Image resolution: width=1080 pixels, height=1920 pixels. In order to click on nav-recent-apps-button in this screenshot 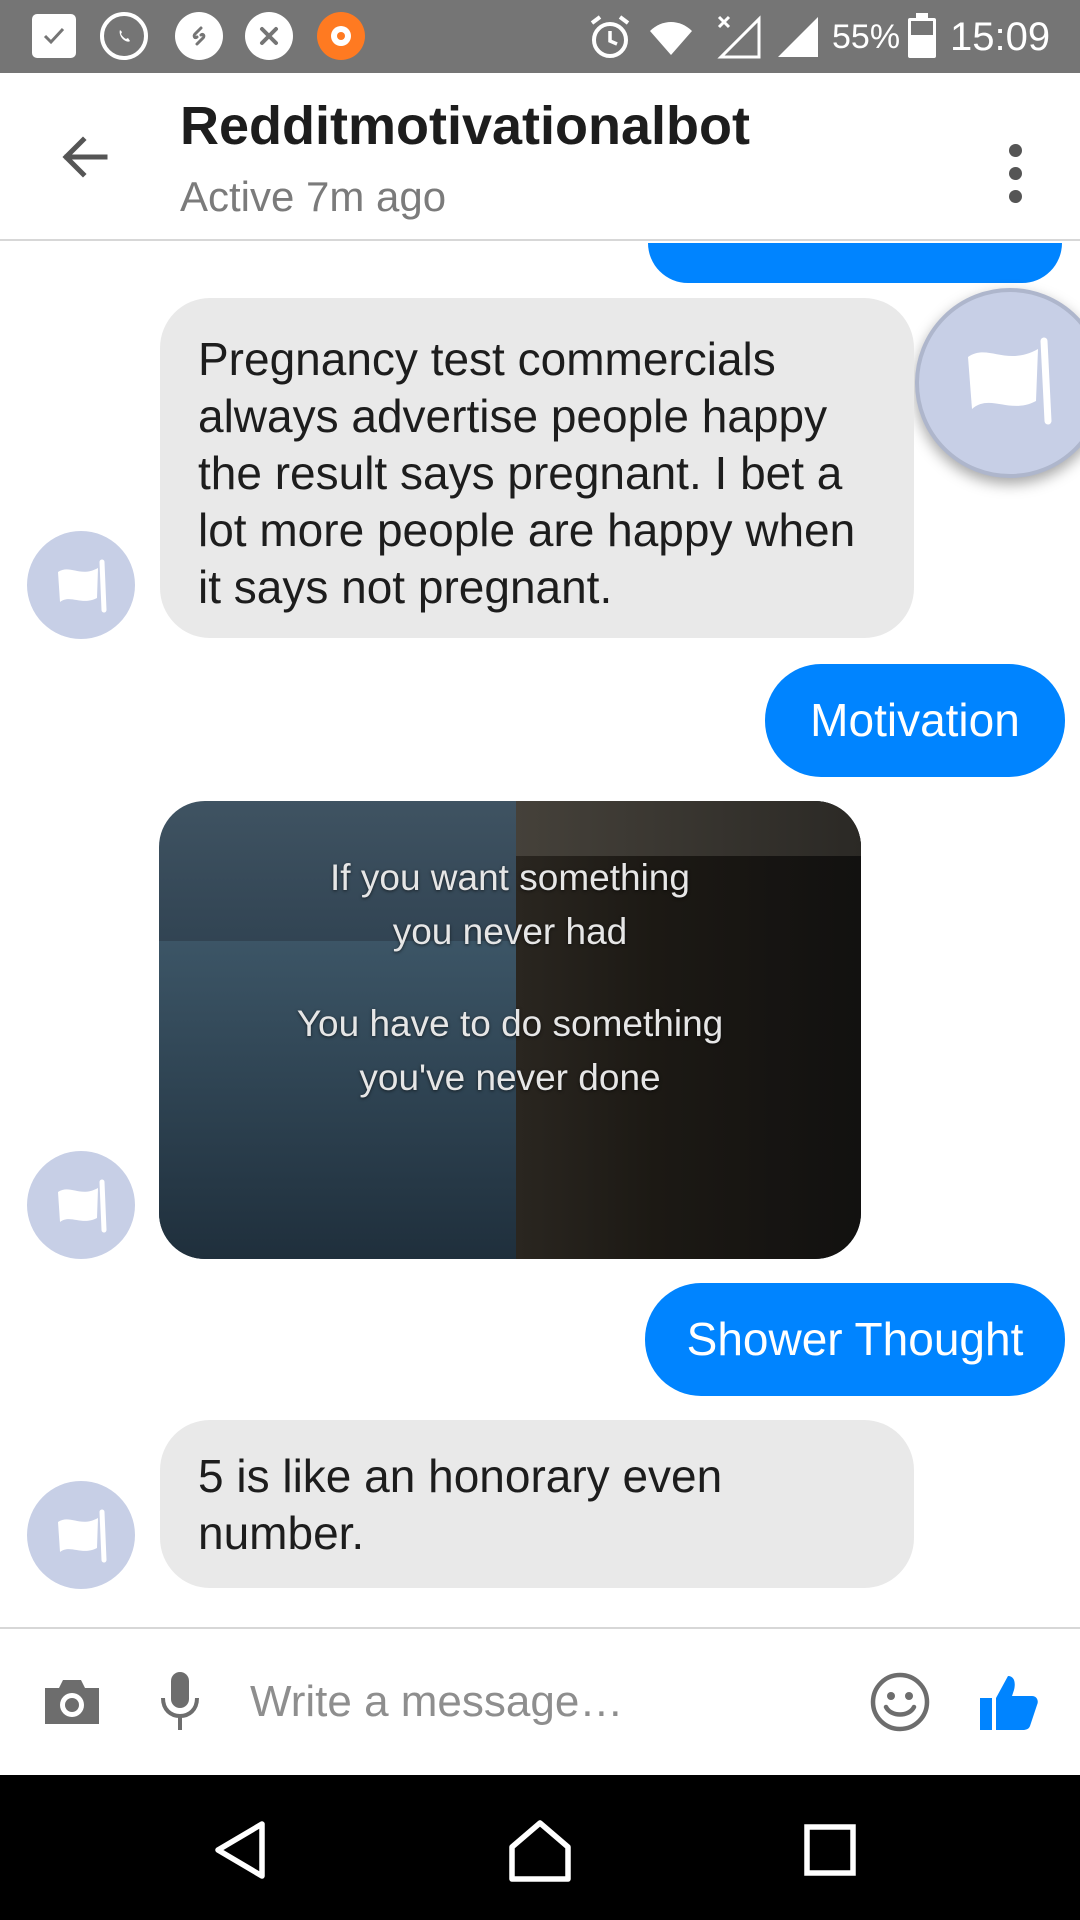, I will do `click(830, 1850)`.